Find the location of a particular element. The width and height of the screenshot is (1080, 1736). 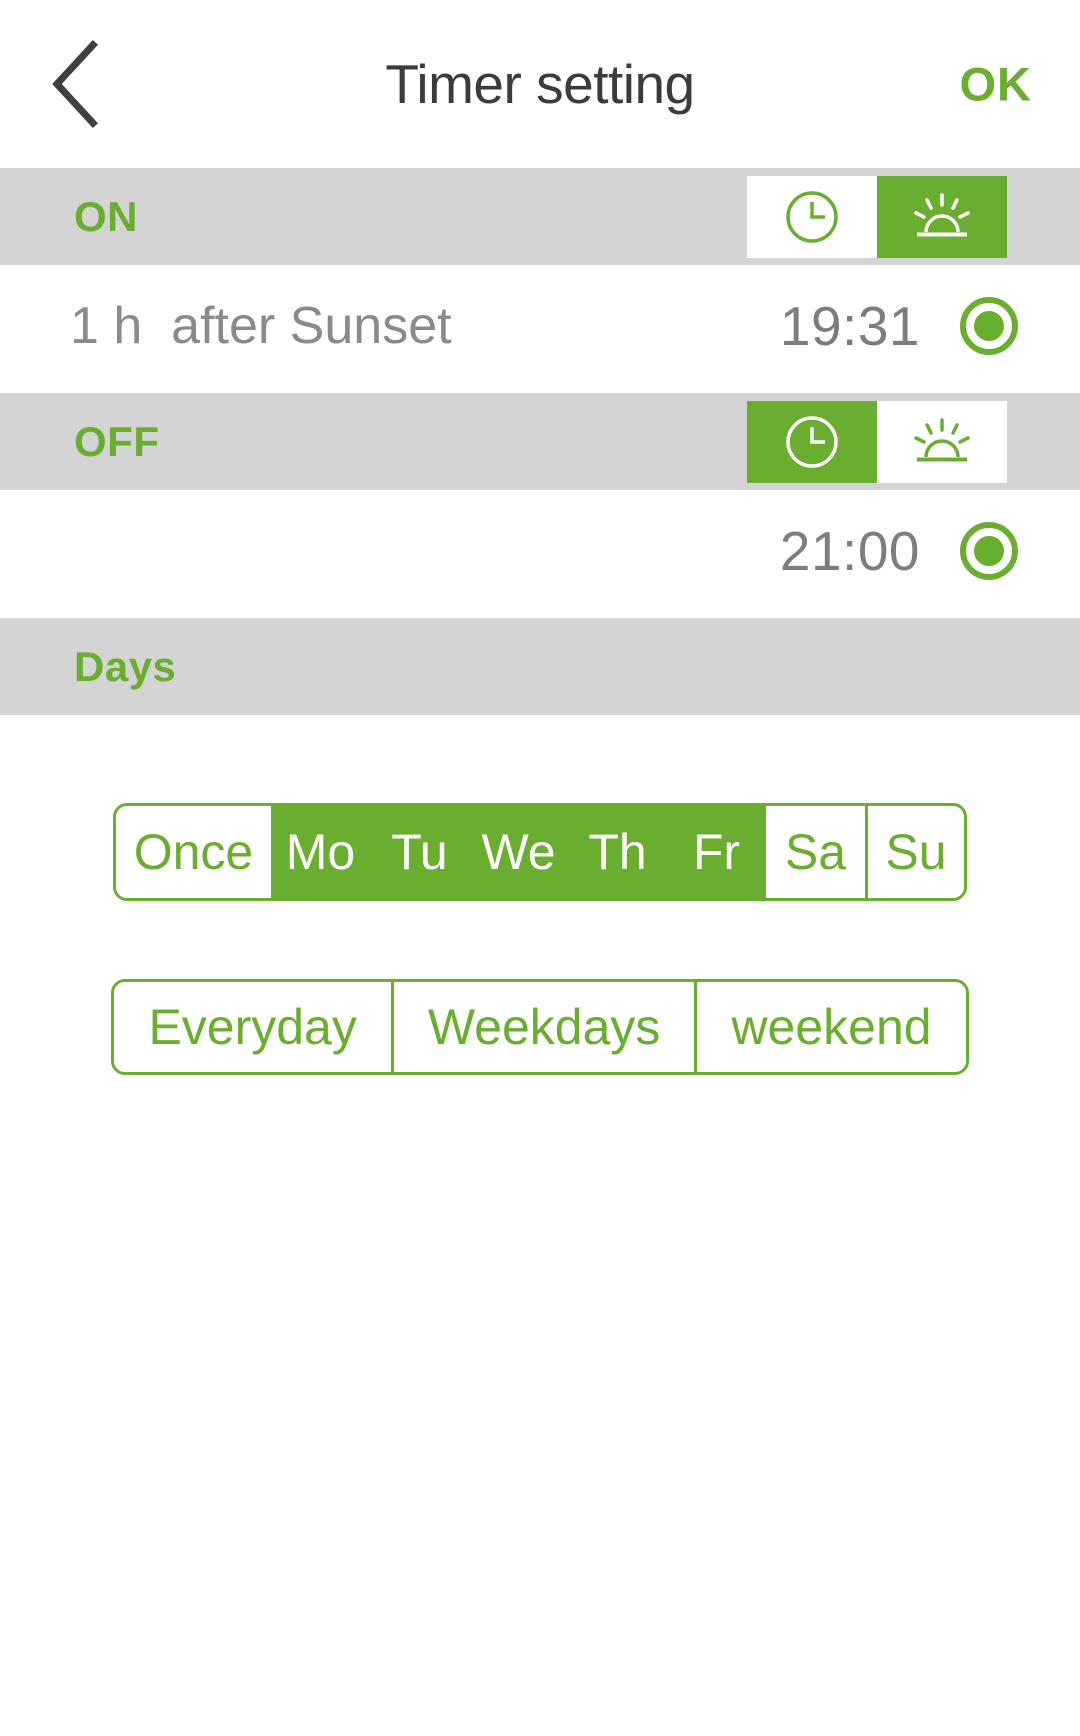

day-option-sa: Sa is located at coordinates (815, 852).